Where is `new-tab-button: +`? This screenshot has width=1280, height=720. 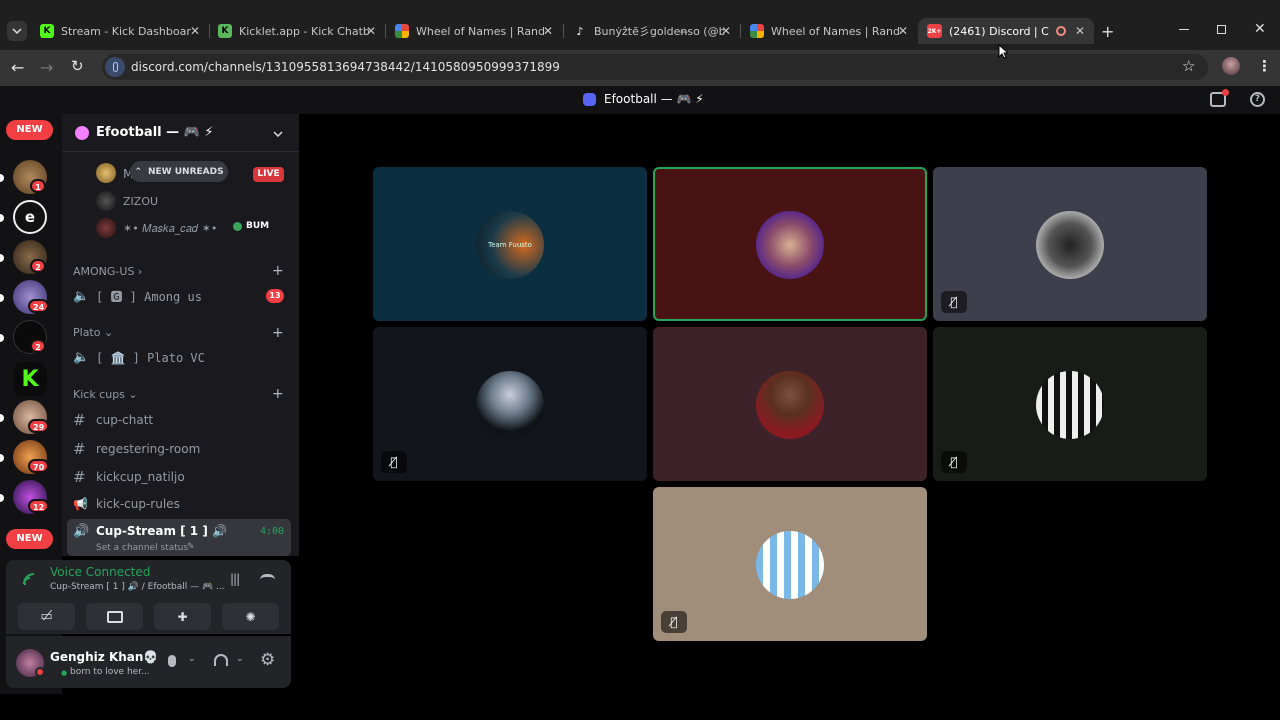 new-tab-button: + is located at coordinates (1107, 31).